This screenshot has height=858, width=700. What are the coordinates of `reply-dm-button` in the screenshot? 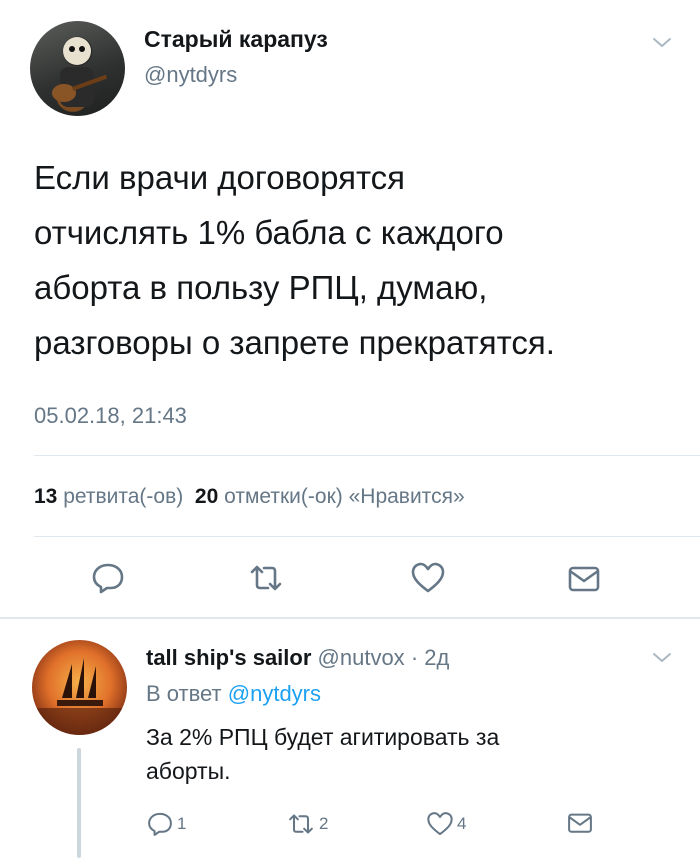 It's located at (580, 824).